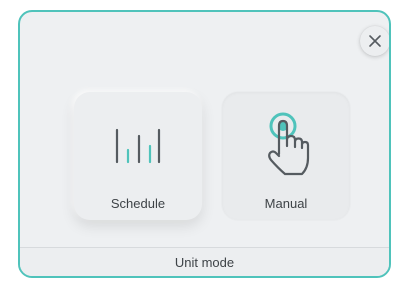 This screenshot has width=411, height=284. What do you see at coordinates (286, 203) in the screenshot?
I see `manual-label: Manual` at bounding box center [286, 203].